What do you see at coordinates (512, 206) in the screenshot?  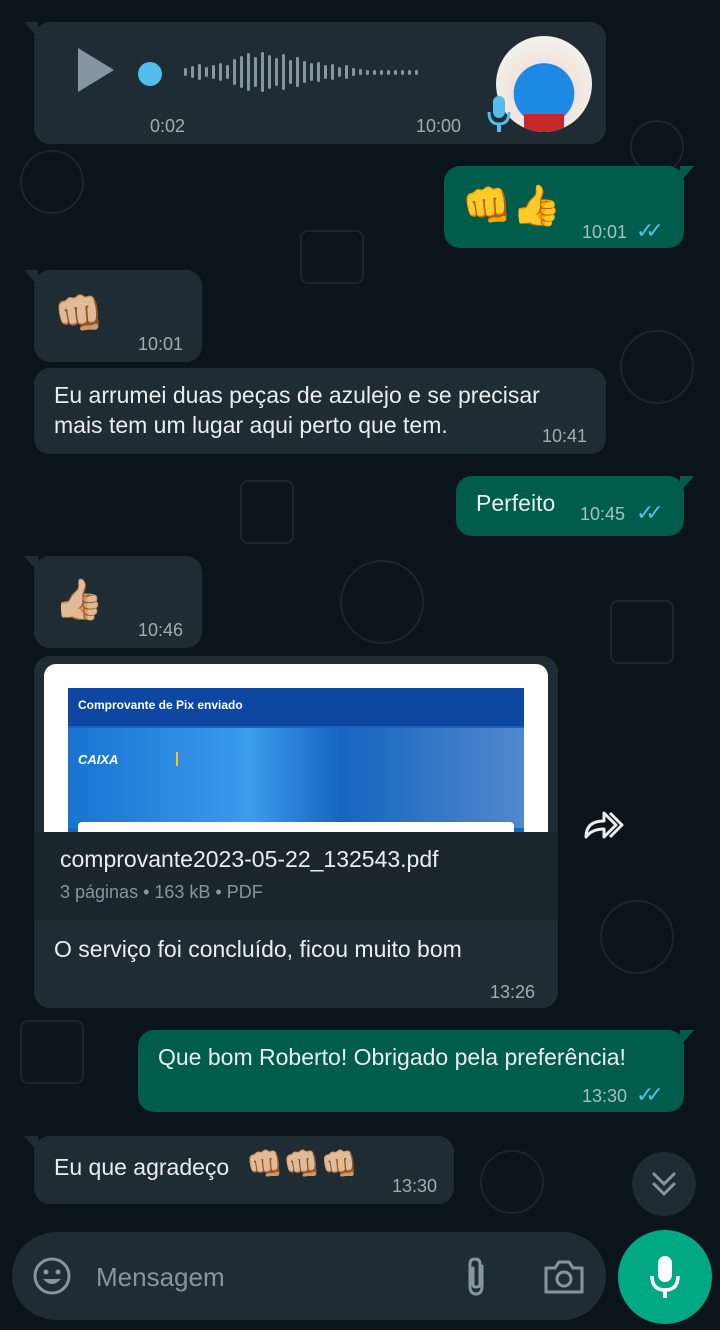 I see `message-emoji: 👊👍` at bounding box center [512, 206].